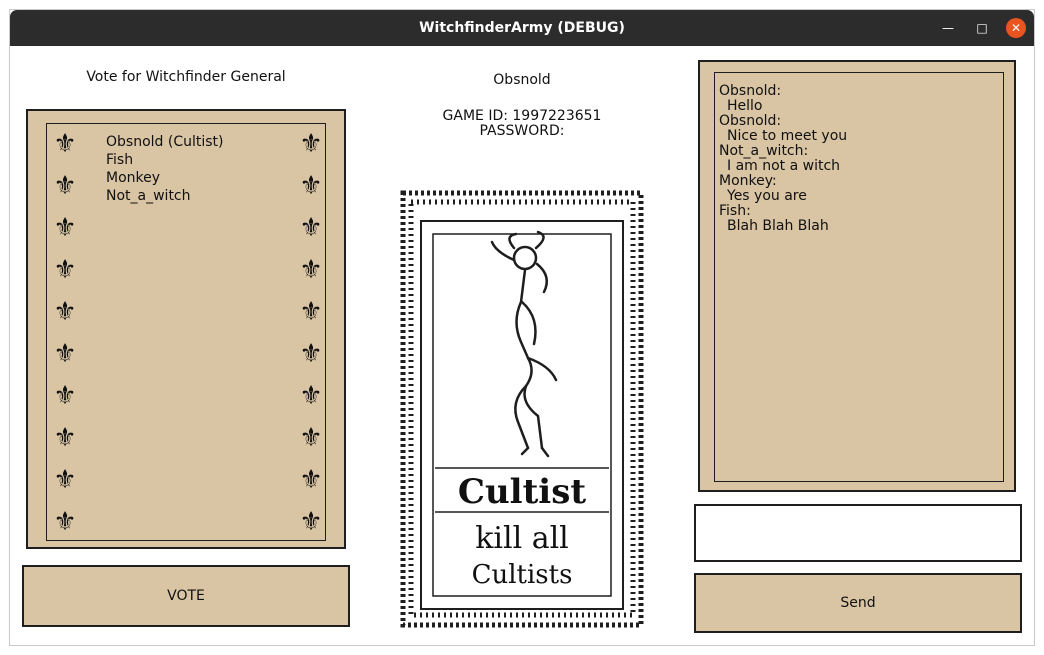  I want to click on title-bar: WitchfinderArmy (DEBUG) — □ ✕, so click(522, 28).